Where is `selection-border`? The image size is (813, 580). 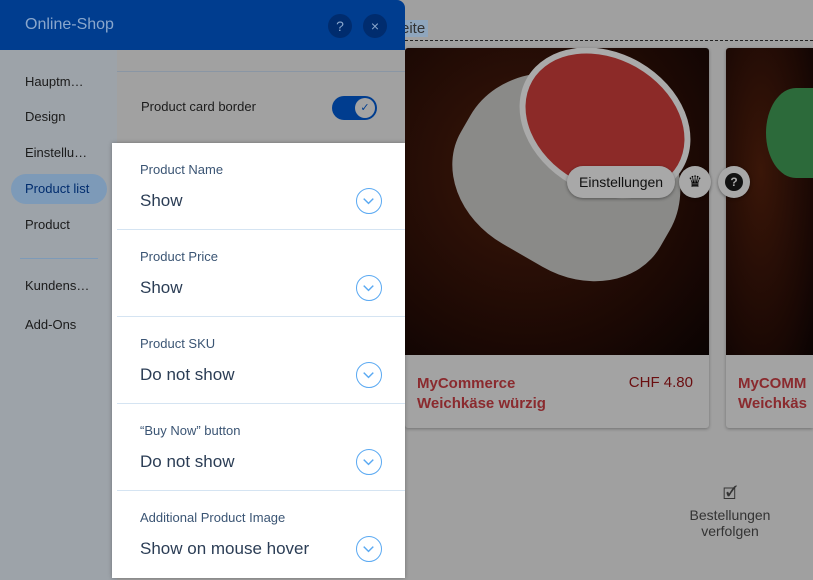
selection-border is located at coordinates (609, 40).